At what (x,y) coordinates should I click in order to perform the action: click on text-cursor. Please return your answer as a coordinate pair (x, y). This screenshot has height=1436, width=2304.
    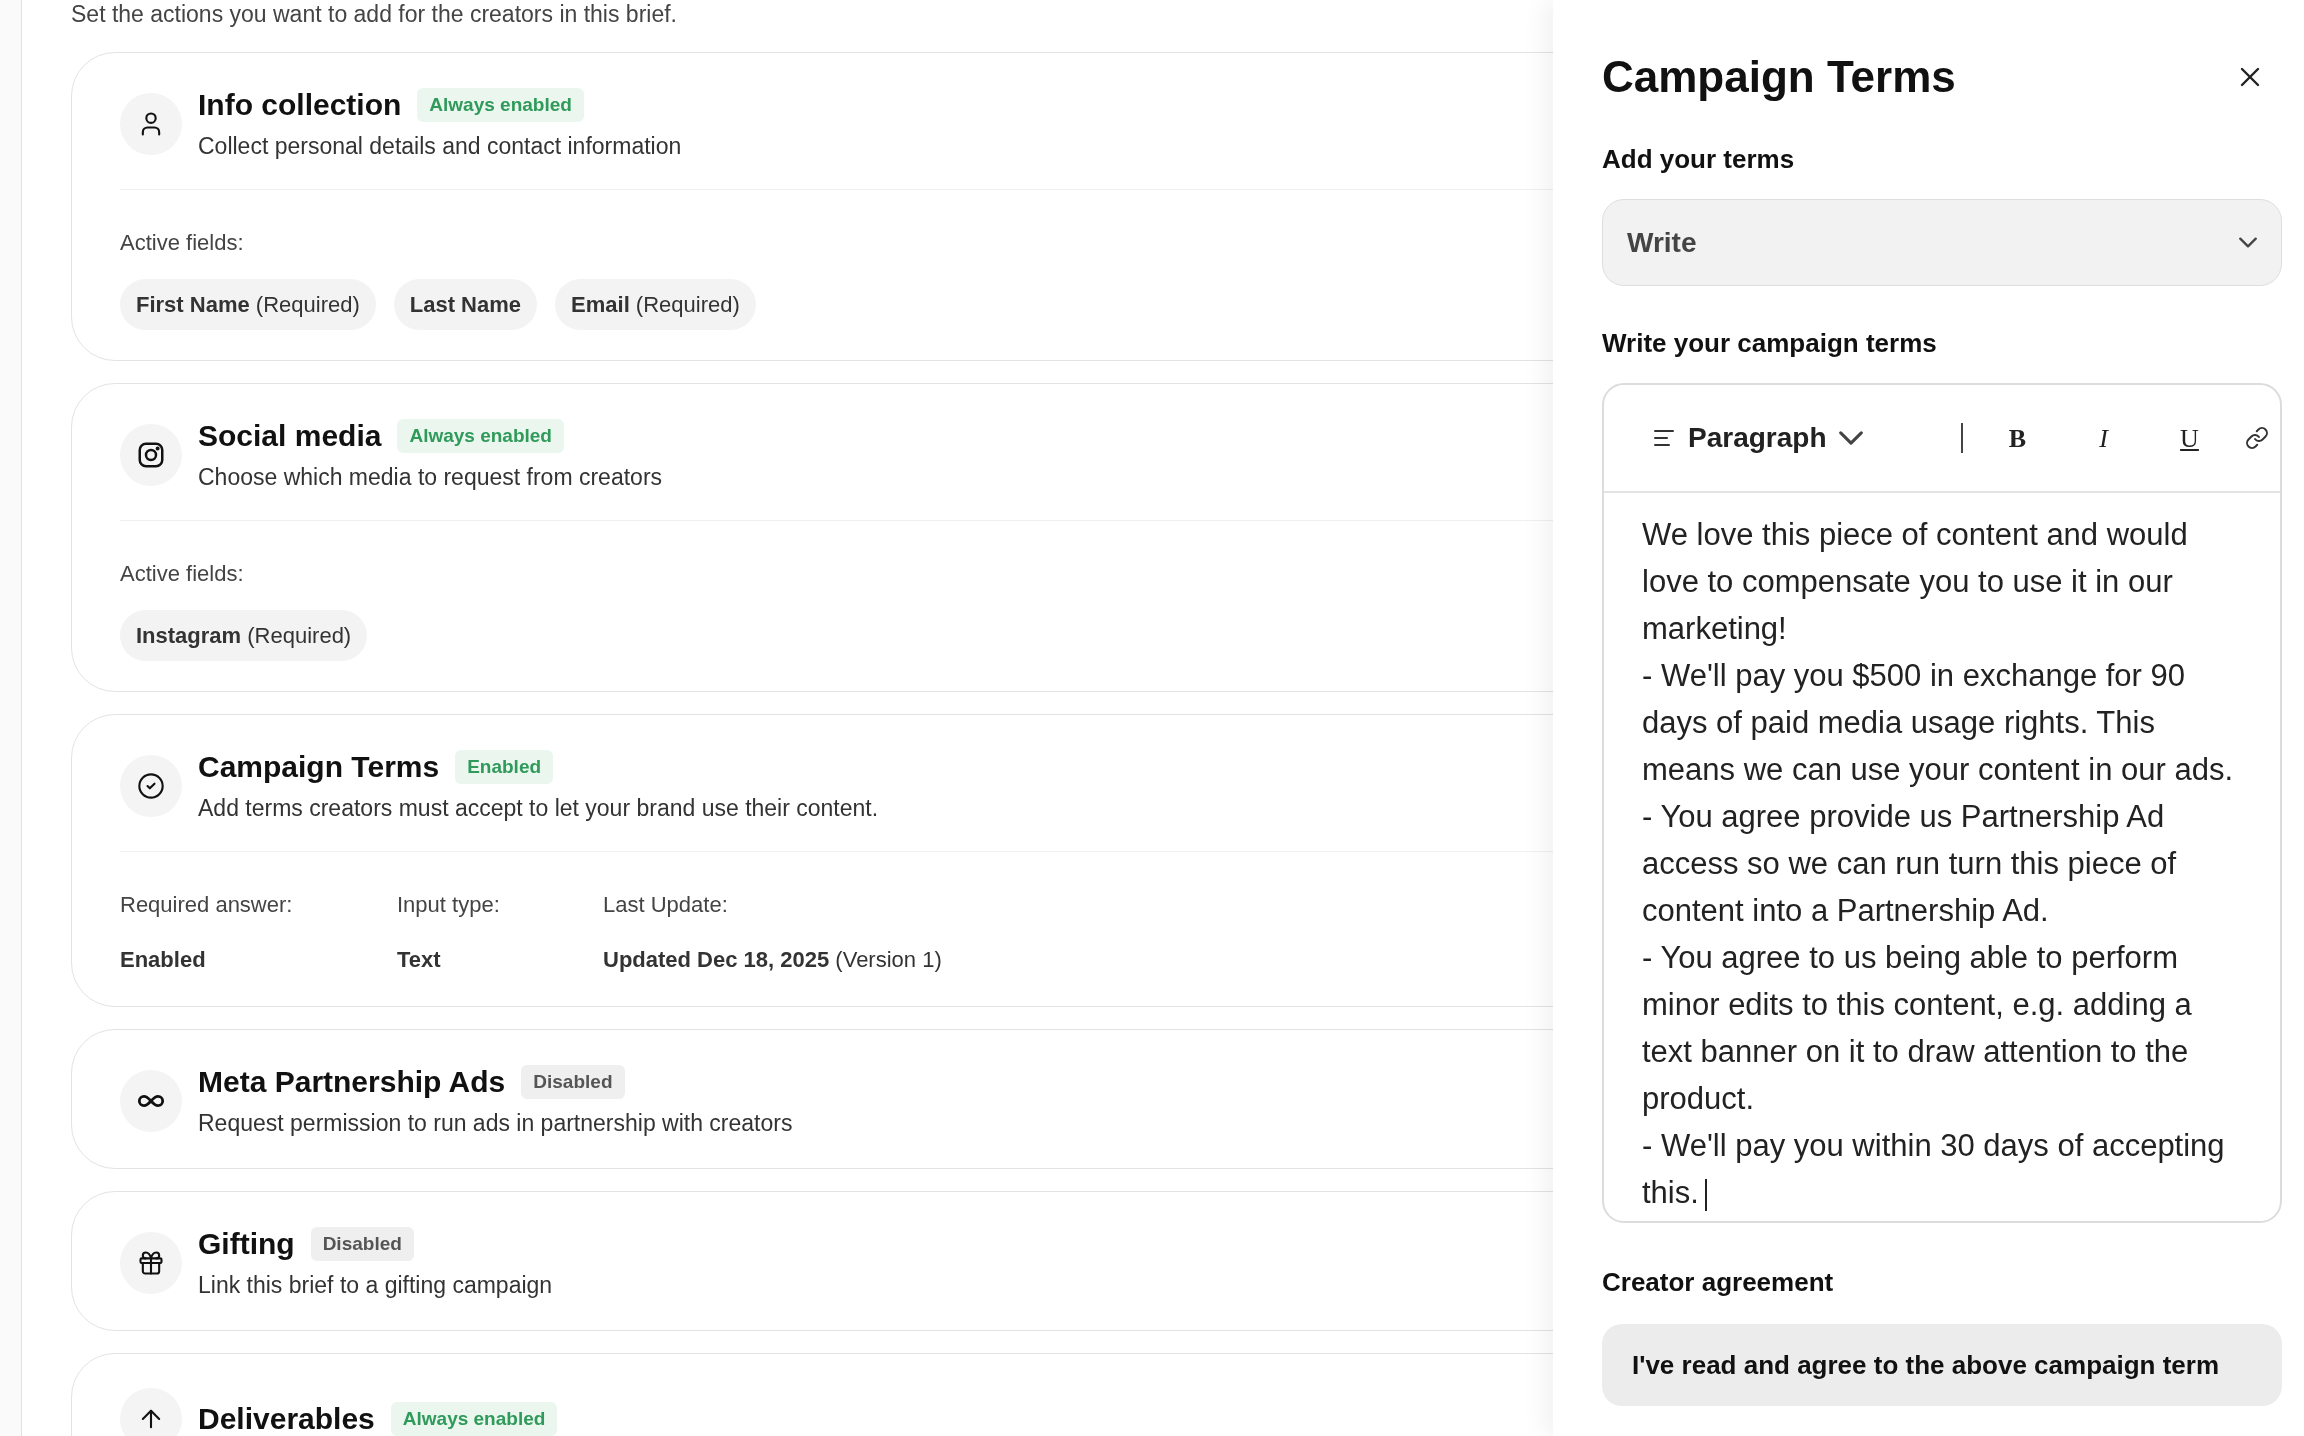
    Looking at the image, I should click on (1705, 1194).